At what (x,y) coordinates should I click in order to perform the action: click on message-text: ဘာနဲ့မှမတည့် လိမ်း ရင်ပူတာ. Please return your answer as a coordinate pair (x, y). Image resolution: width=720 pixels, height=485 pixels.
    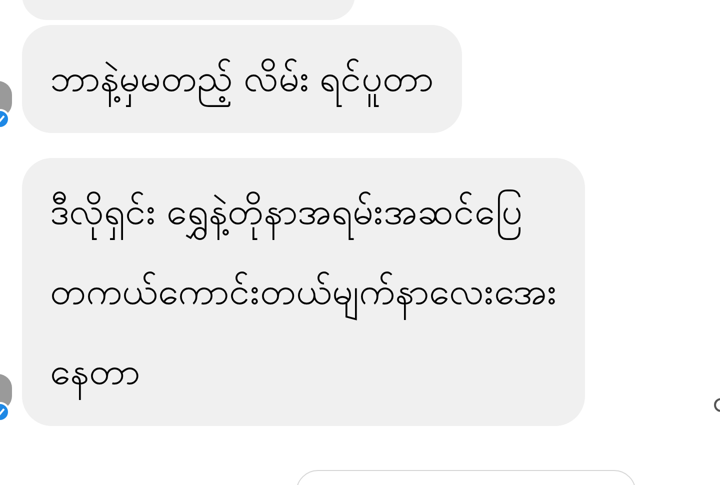
    Looking at the image, I should click on (242, 79).